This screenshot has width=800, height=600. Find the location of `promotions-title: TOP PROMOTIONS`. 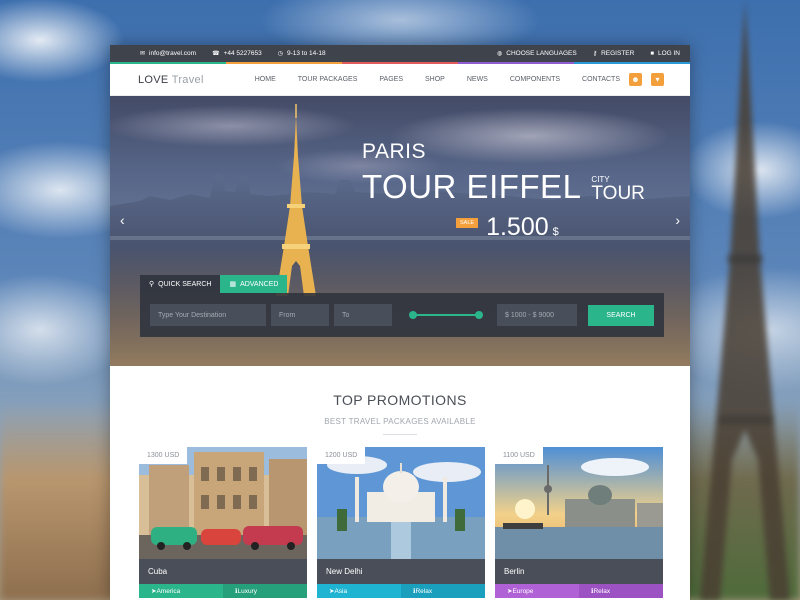

promotions-title: TOP PROMOTIONS is located at coordinates (400, 400).